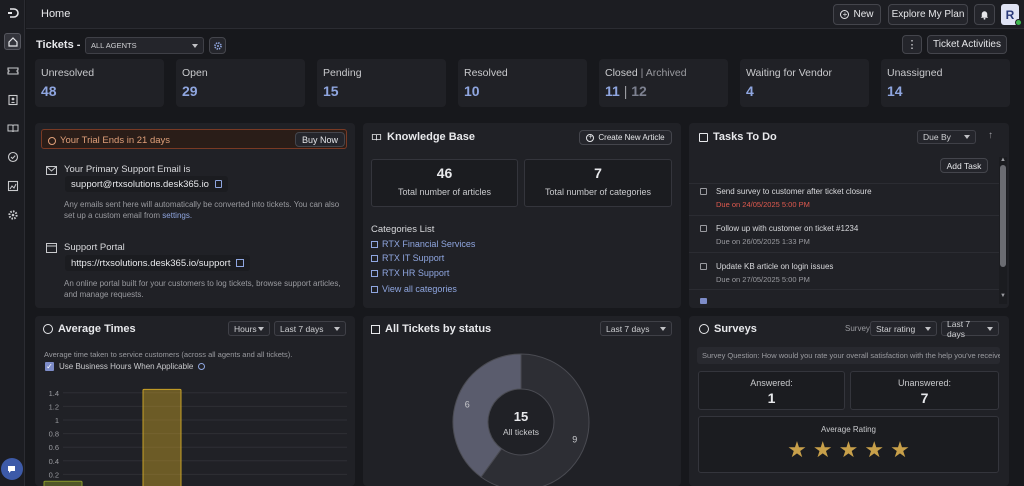 The width and height of the screenshot is (1024, 486). What do you see at coordinates (56, 14) in the screenshot?
I see `page-title: Home` at bounding box center [56, 14].